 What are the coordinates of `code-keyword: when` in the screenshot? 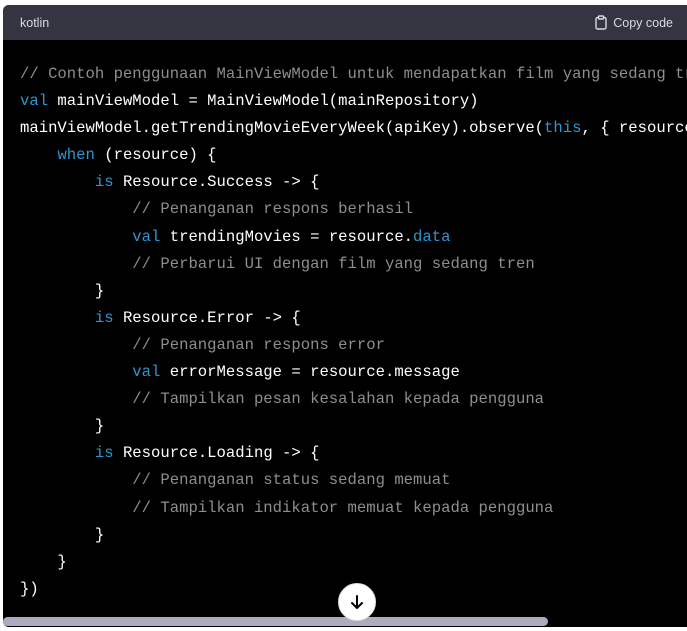 It's located at (76, 155).